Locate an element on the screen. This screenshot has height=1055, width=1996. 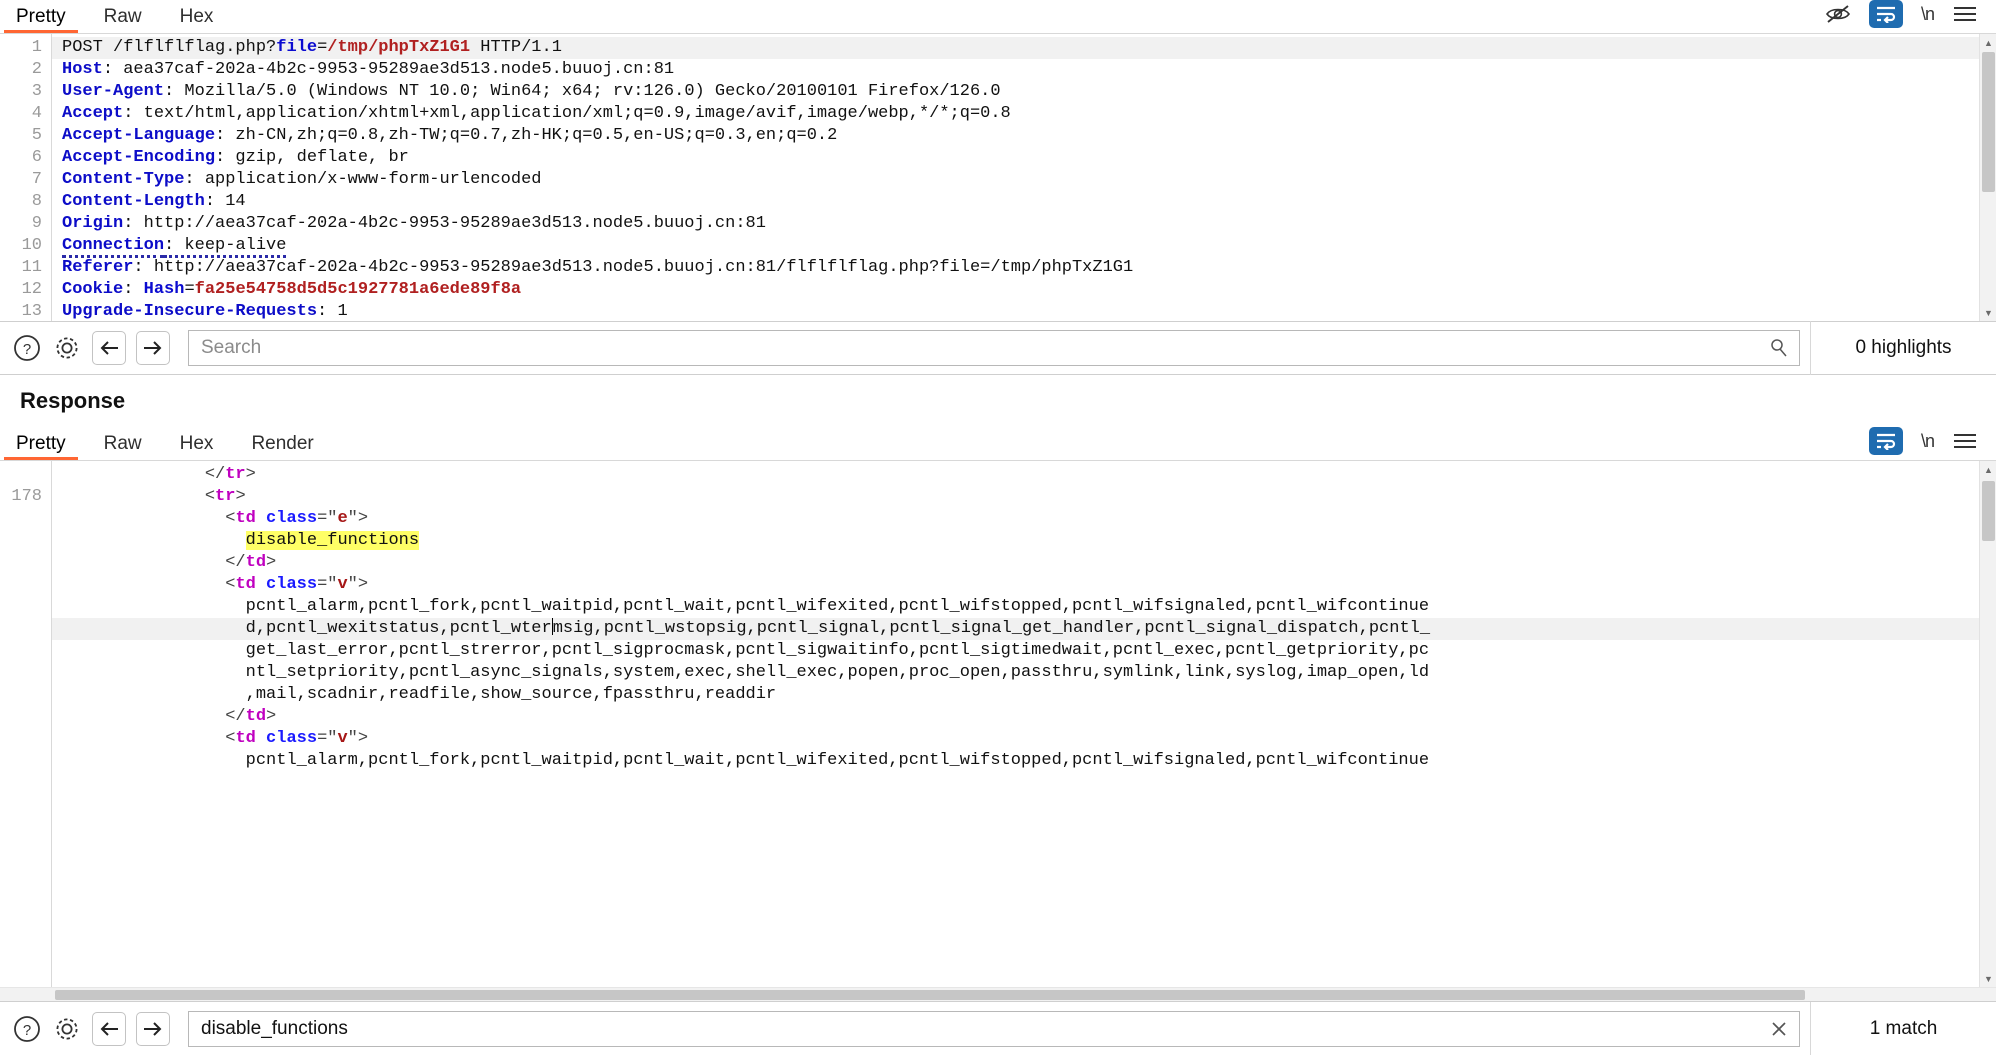
response-horizontal-scrollbar is located at coordinates (998, 994).